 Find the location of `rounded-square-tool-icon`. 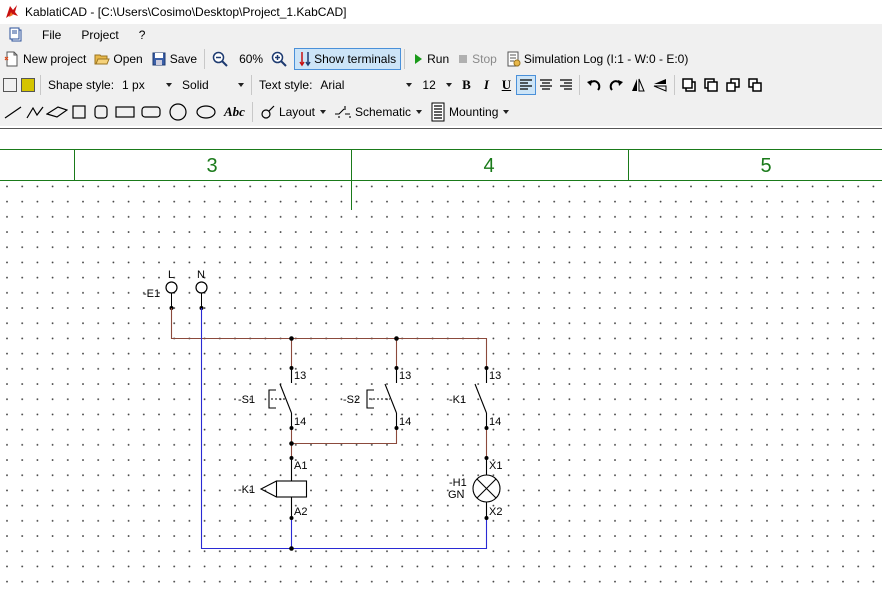

rounded-square-tool-icon is located at coordinates (101, 112).